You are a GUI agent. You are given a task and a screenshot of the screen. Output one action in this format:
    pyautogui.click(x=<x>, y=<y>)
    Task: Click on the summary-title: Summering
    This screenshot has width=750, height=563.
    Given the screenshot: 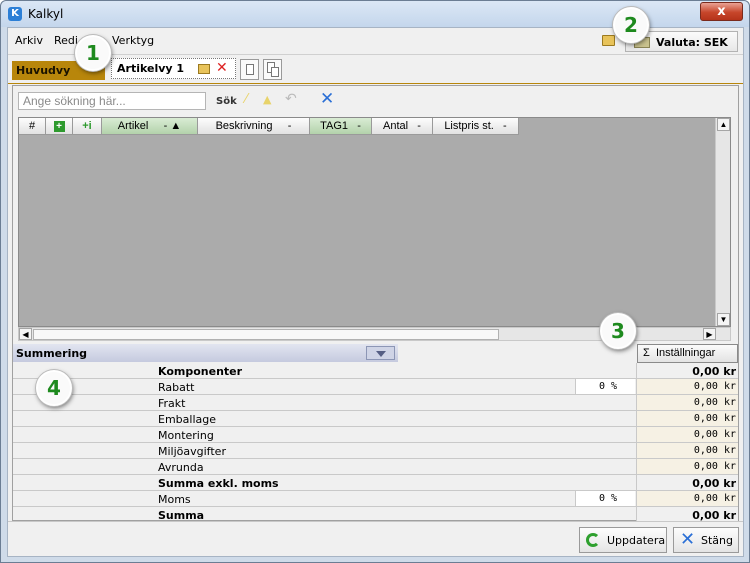 What is the action you would take?
    pyautogui.click(x=205, y=353)
    